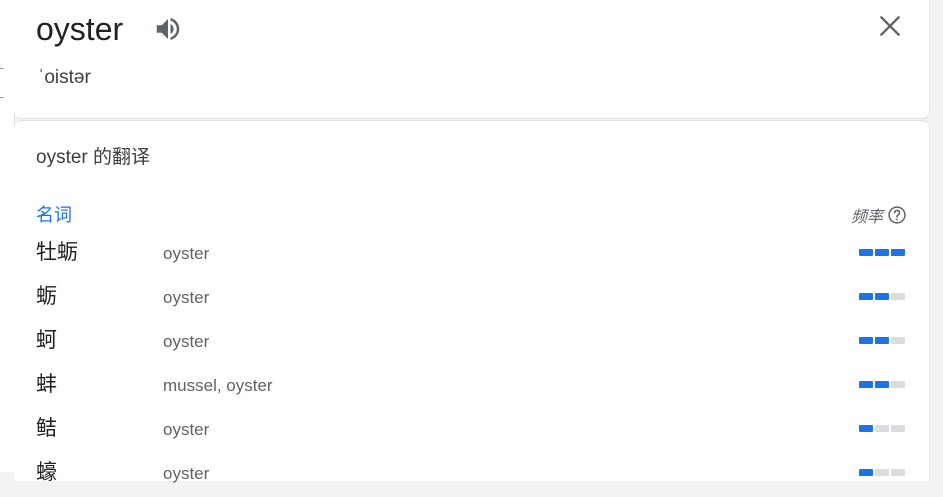 Image resolution: width=943 pixels, height=497 pixels. What do you see at coordinates (471, 343) in the screenshot?
I see `translation-row: 蚵 oyster` at bounding box center [471, 343].